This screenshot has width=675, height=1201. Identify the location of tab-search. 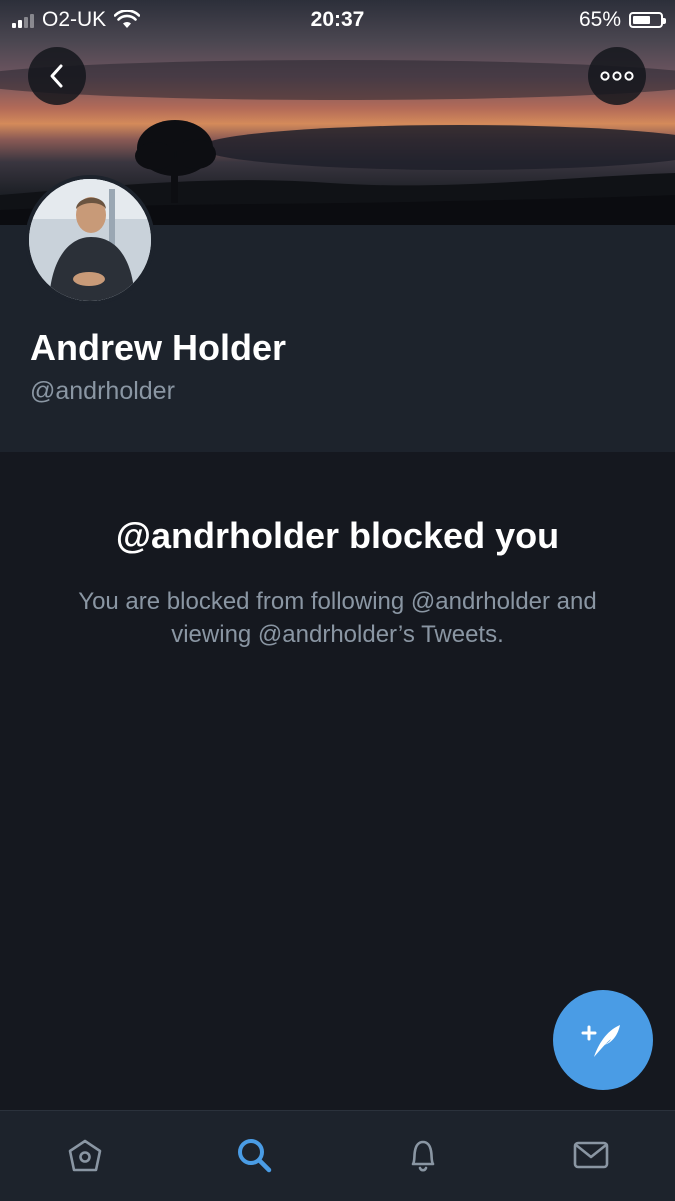
(254, 1155).